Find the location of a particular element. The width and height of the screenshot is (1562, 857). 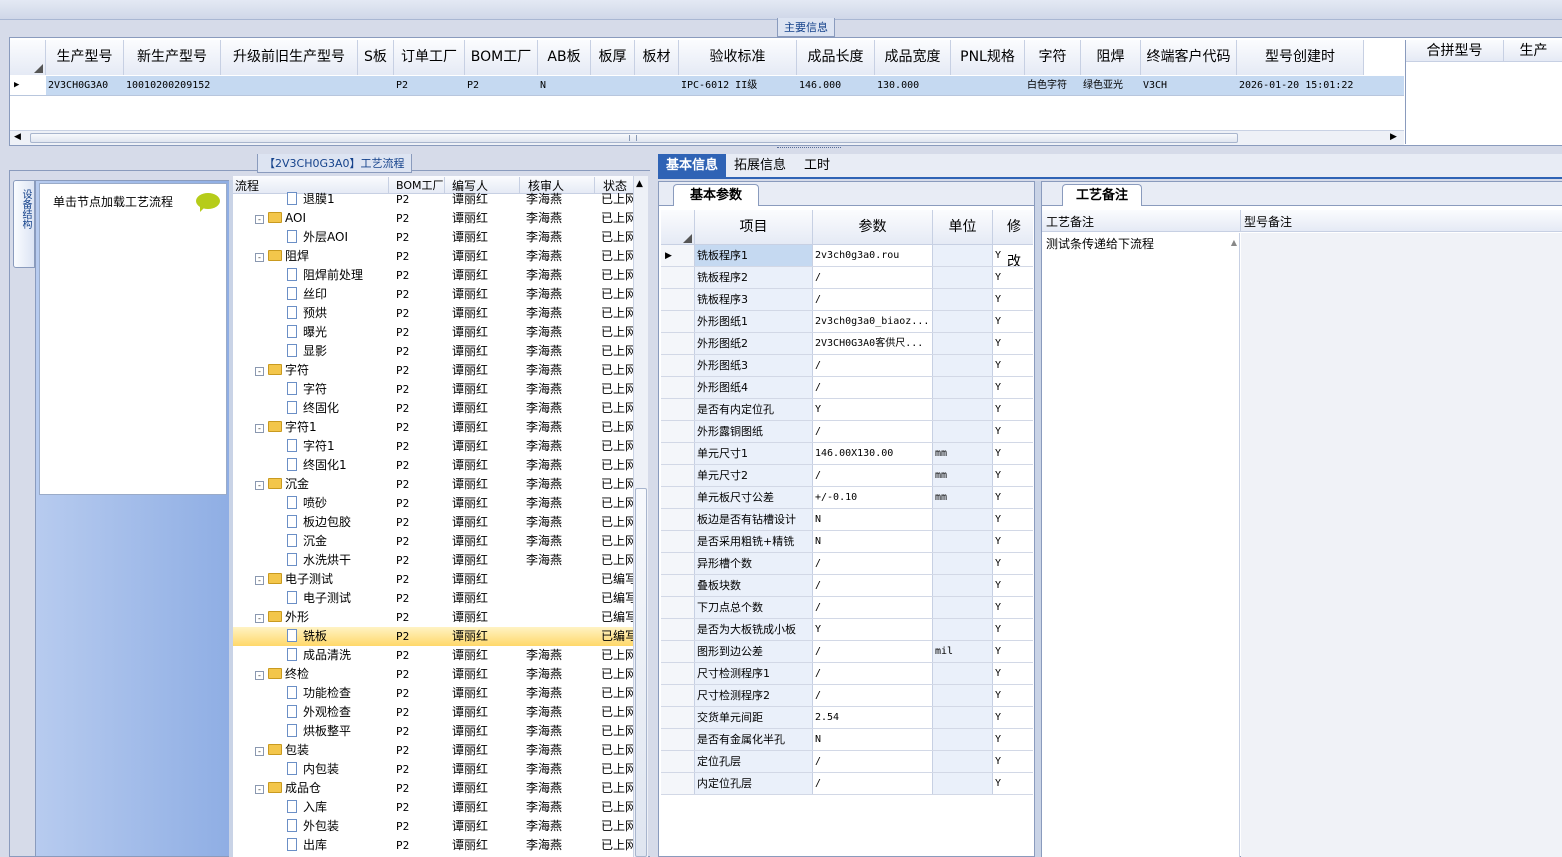

param-row: 异形槽个数 / Y is located at coordinates (847, 564).